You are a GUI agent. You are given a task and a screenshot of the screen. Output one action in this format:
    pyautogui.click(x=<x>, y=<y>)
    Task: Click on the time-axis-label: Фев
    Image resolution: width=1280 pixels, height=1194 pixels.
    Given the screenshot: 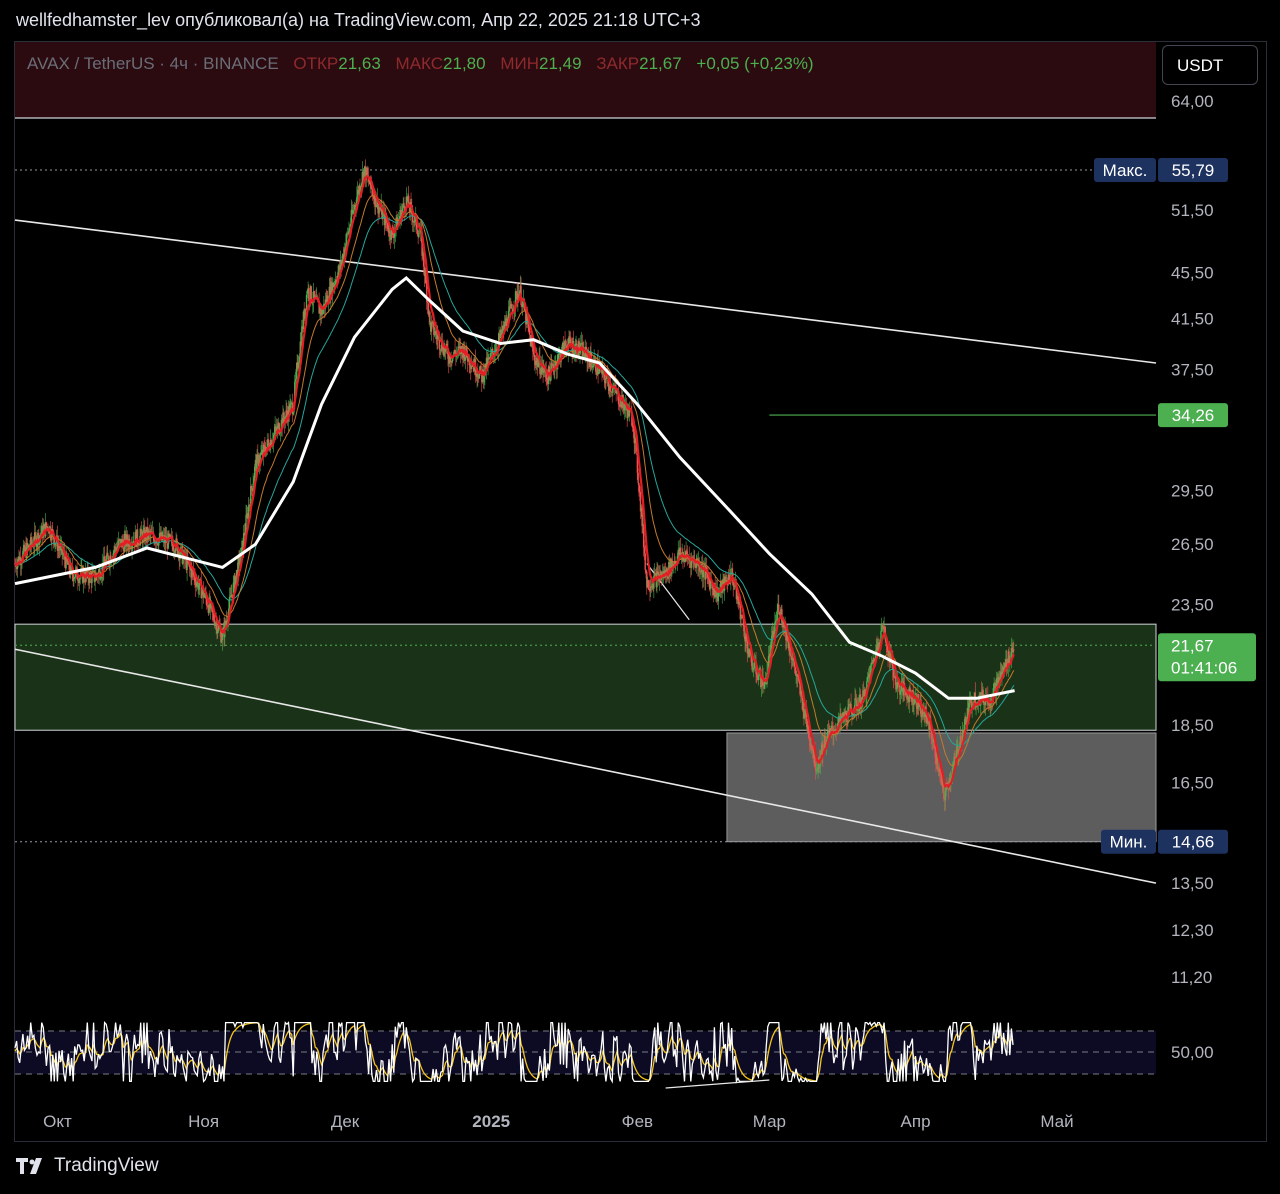 What is the action you would take?
    pyautogui.click(x=637, y=1121)
    